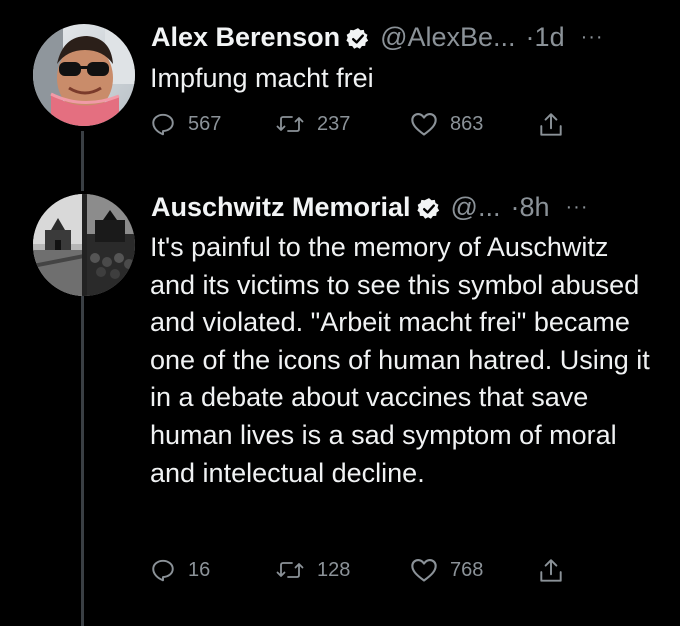 Image resolution: width=680 pixels, height=626 pixels. I want to click on like-button: 863, so click(446, 124).